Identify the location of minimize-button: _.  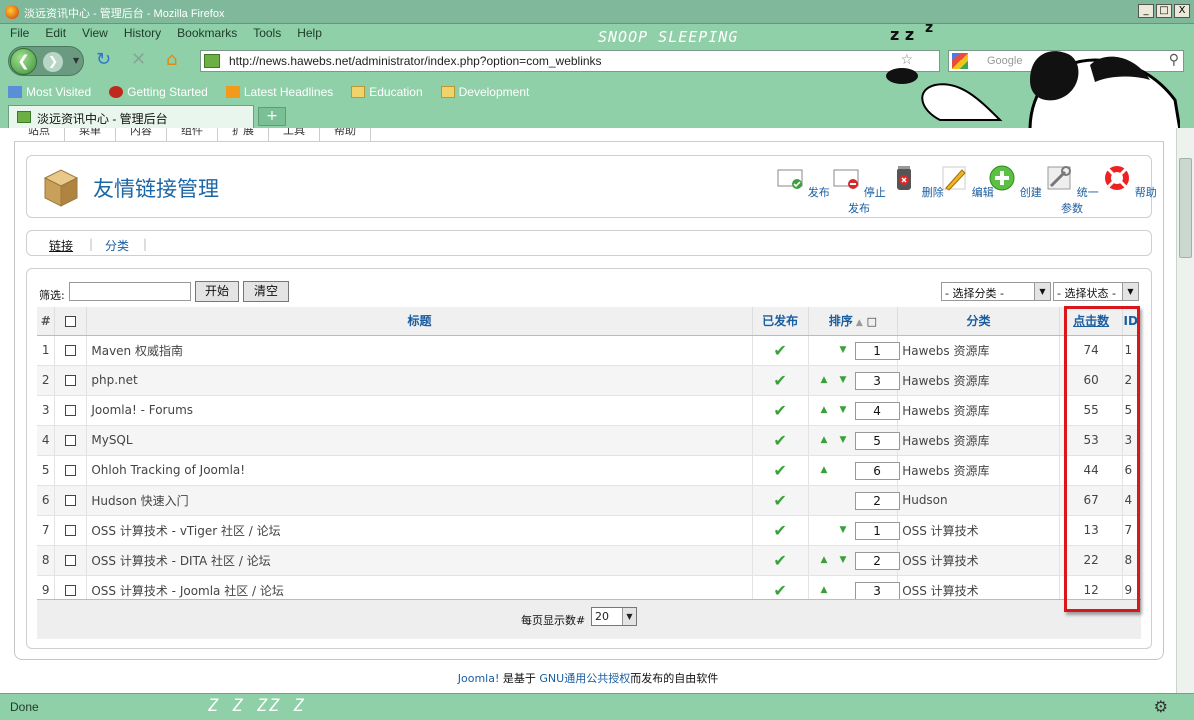
(1146, 11).